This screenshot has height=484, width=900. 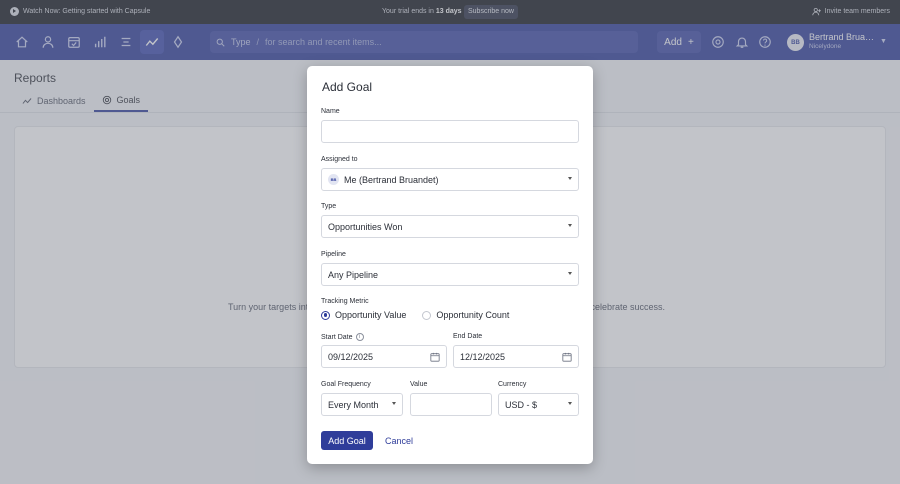 What do you see at coordinates (347, 440) in the screenshot?
I see `add-goal-button: Add Goal` at bounding box center [347, 440].